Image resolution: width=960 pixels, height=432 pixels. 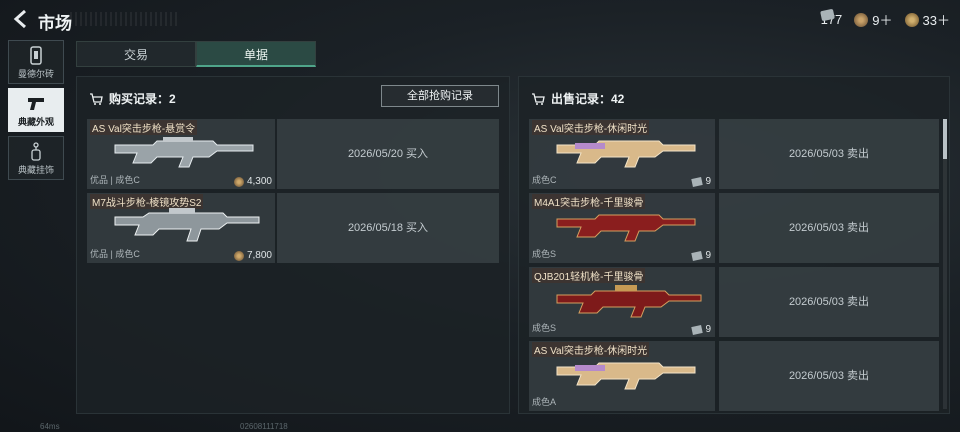 I want to click on currency-gold: 33＋, so click(x=927, y=19).